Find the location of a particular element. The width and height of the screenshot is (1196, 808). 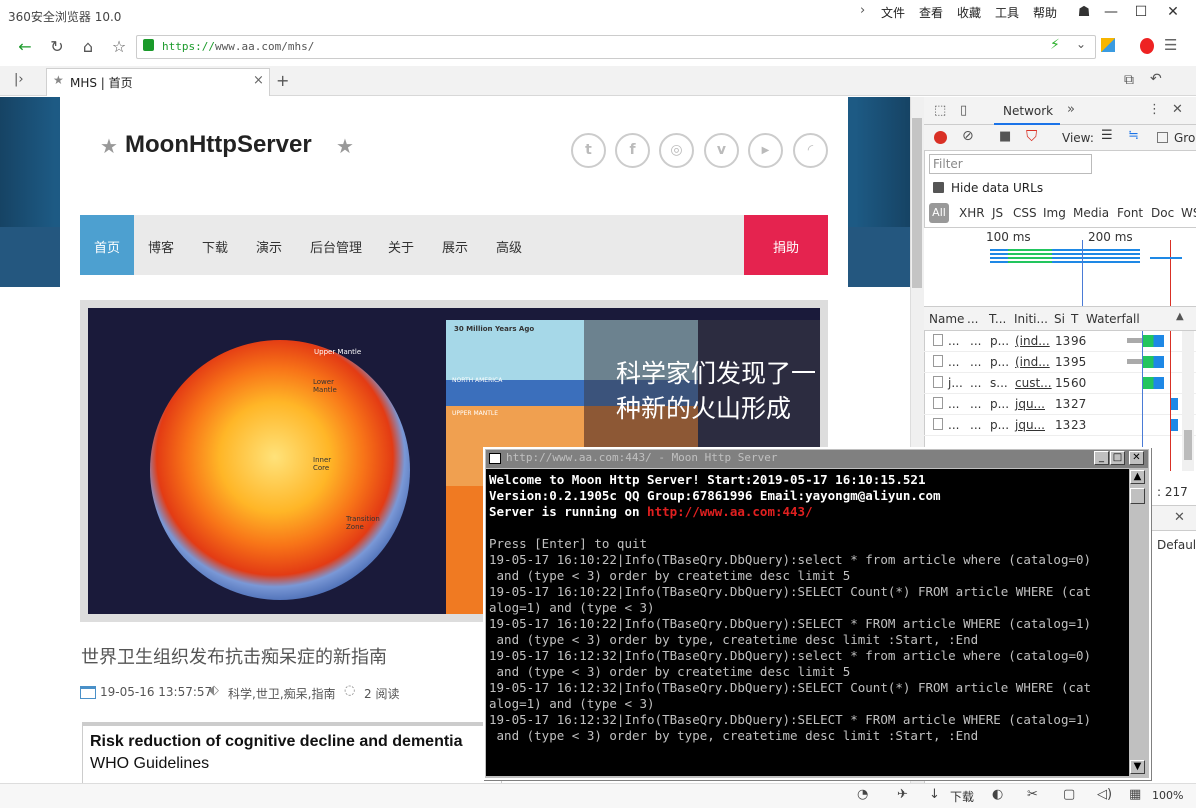

download-icon: ↓ is located at coordinates (934, 794).